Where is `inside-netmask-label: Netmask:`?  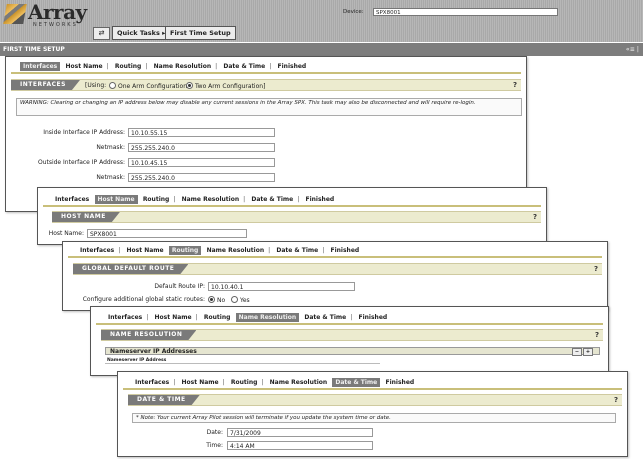 inside-netmask-label: Netmask: is located at coordinates (110, 147).